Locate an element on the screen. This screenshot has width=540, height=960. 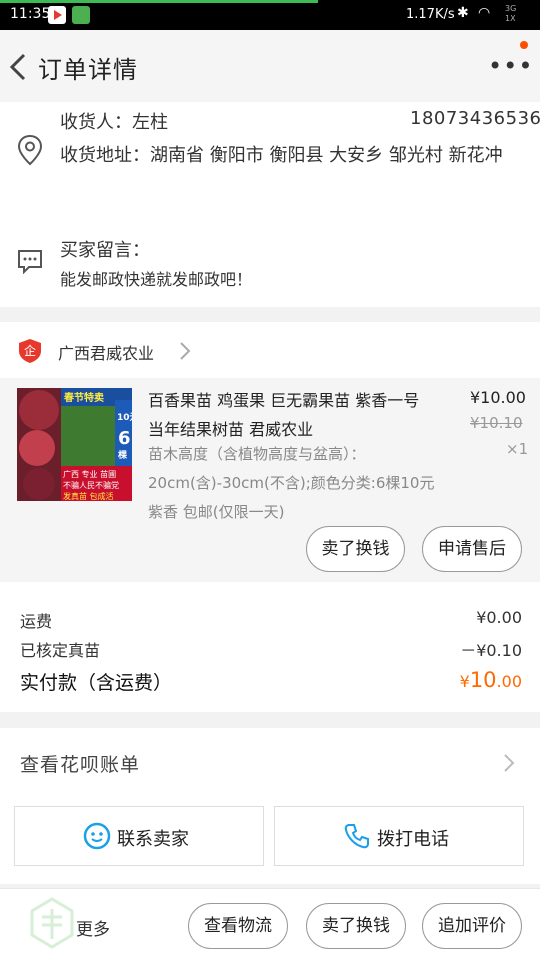
page-load-progress is located at coordinates (159, 1).